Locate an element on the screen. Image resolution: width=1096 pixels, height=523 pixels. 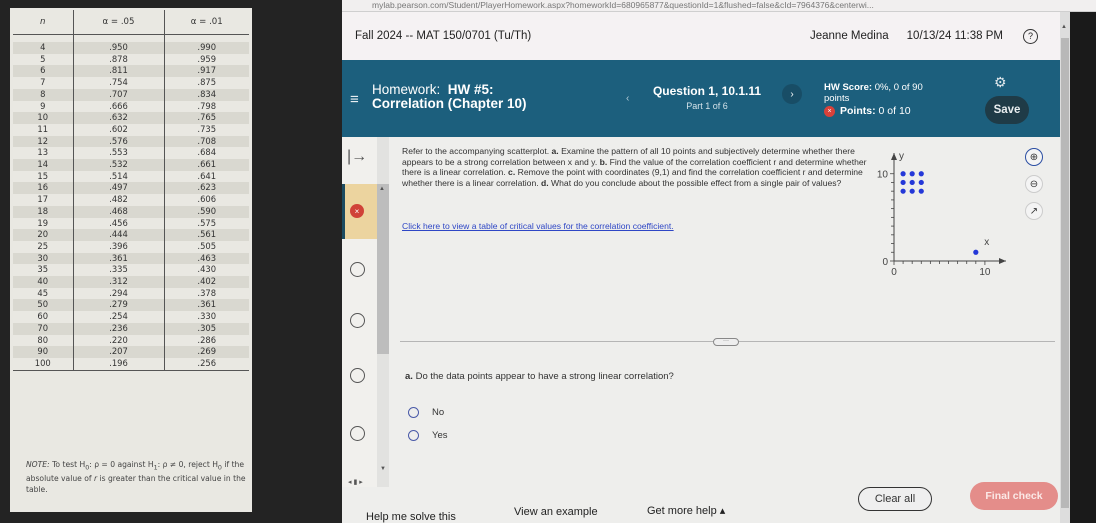
cell-alpha-01: .875 is located at coordinates (207, 82).